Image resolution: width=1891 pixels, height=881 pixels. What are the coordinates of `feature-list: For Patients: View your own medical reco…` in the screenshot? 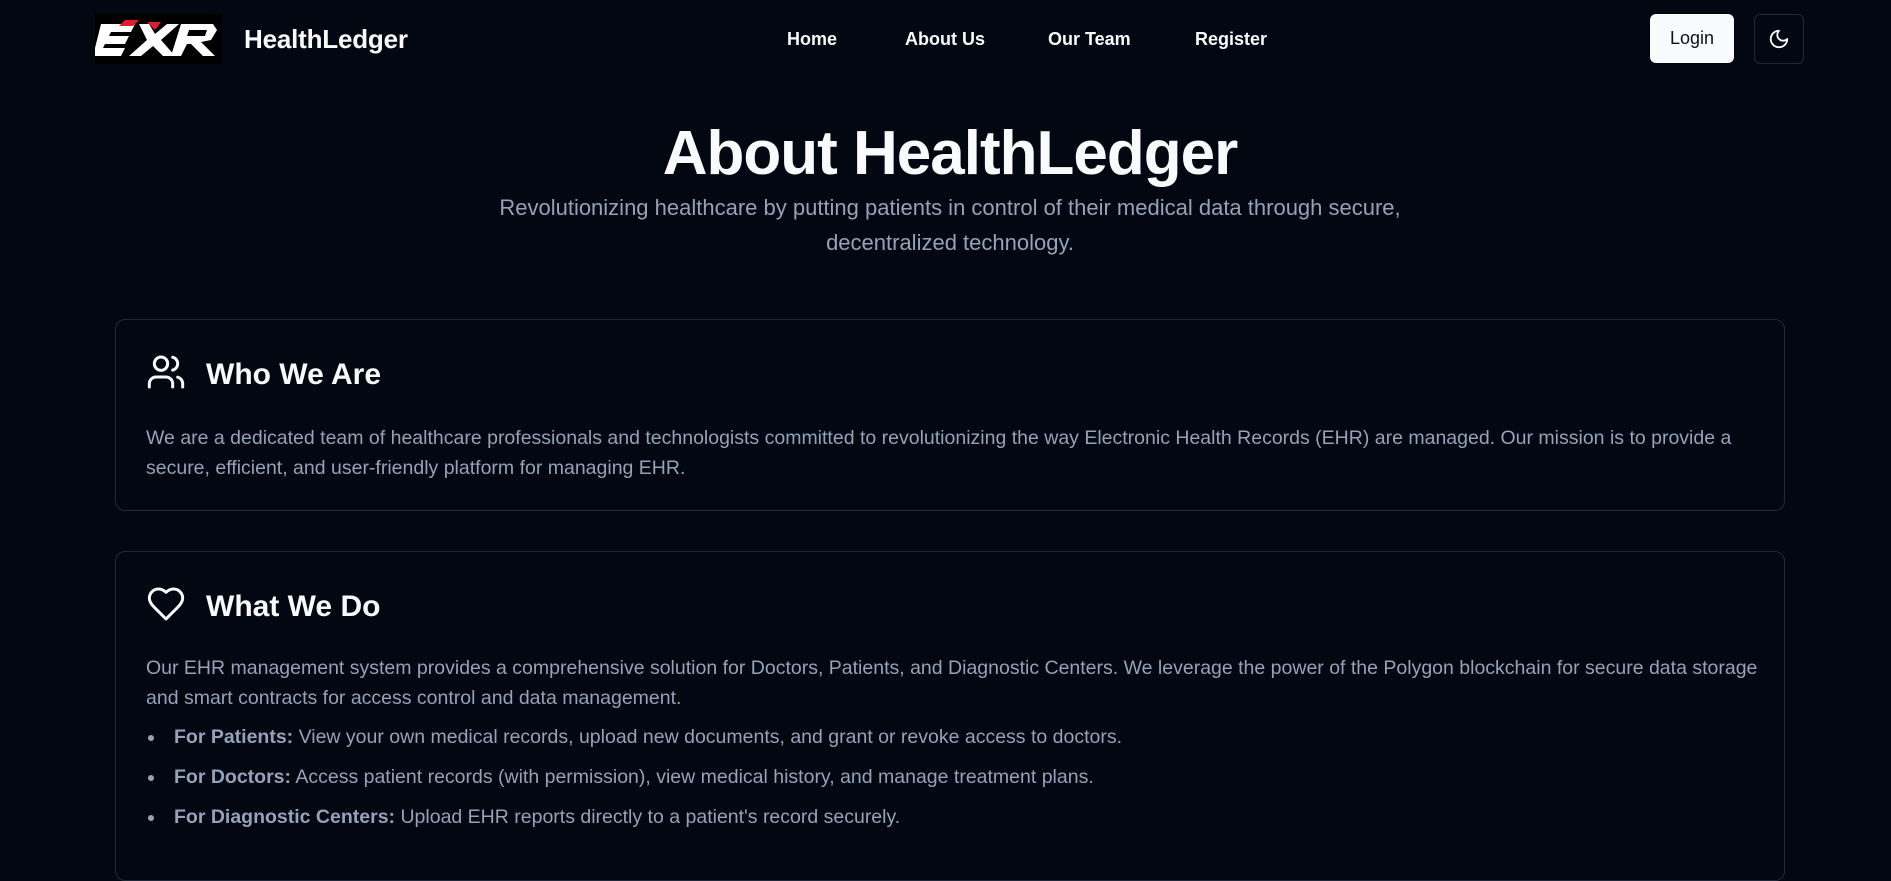 It's located at (946, 782).